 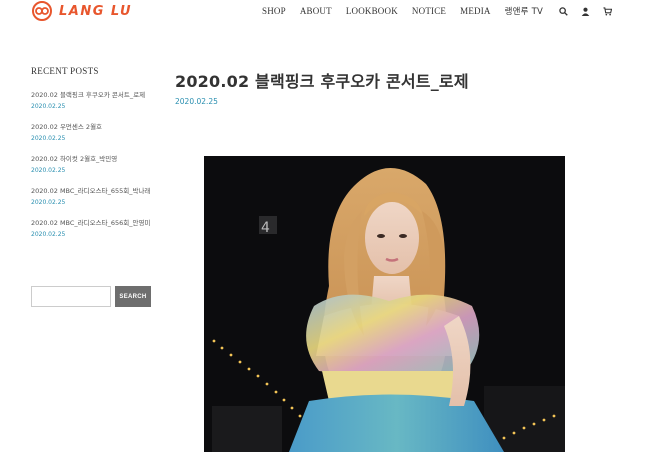 What do you see at coordinates (265, 228) in the screenshot?
I see `svg-text: 4` at bounding box center [265, 228].